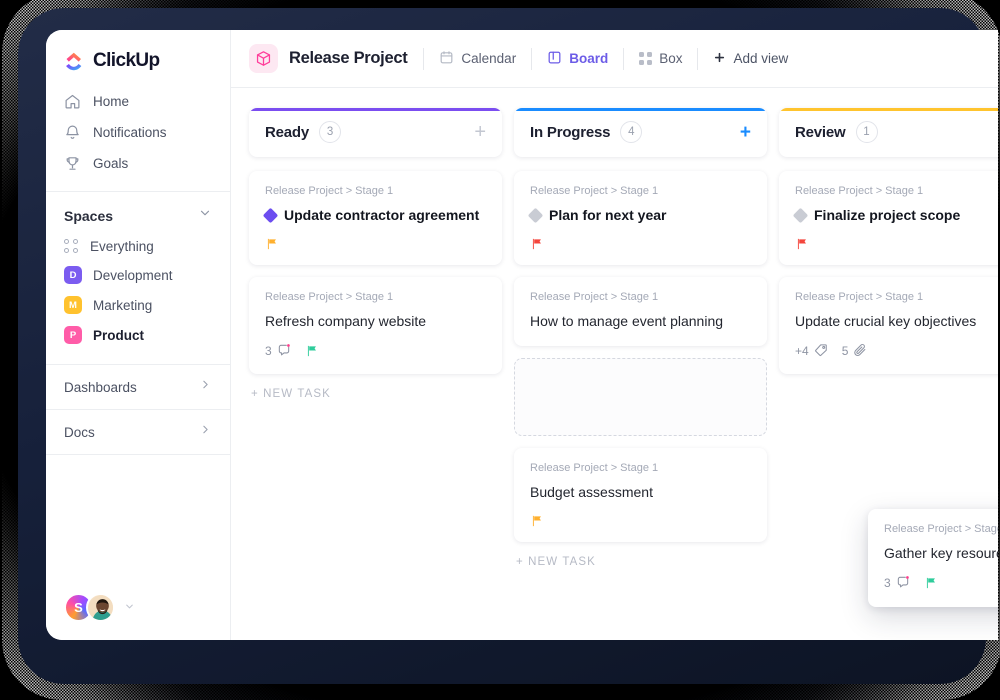 Image resolution: width=1000 pixels, height=700 pixels. Describe the element at coordinates (138, 246) in the screenshot. I see `sidebar-item-everything: Everything` at that location.